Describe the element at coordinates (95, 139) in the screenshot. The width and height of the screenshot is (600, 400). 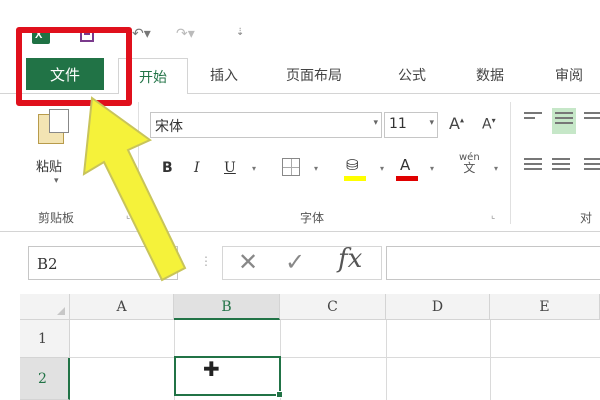
I see `format-painter-icon` at that location.